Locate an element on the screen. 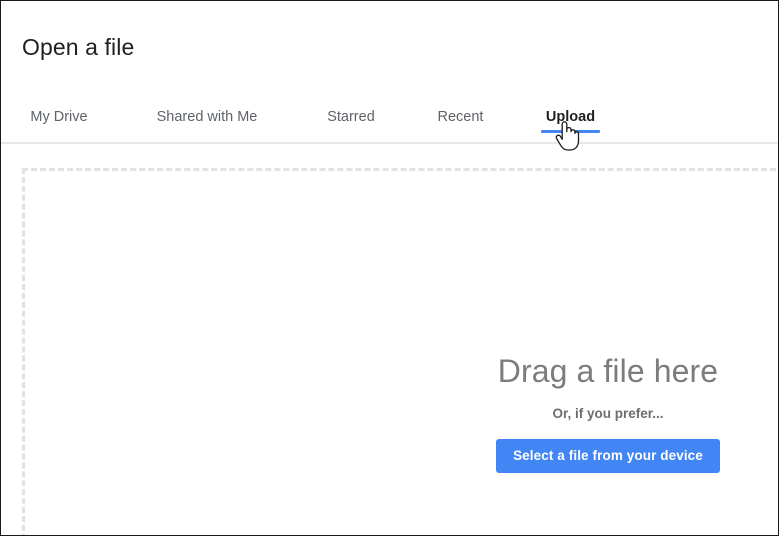  tab-label: Starred is located at coordinates (351, 116).